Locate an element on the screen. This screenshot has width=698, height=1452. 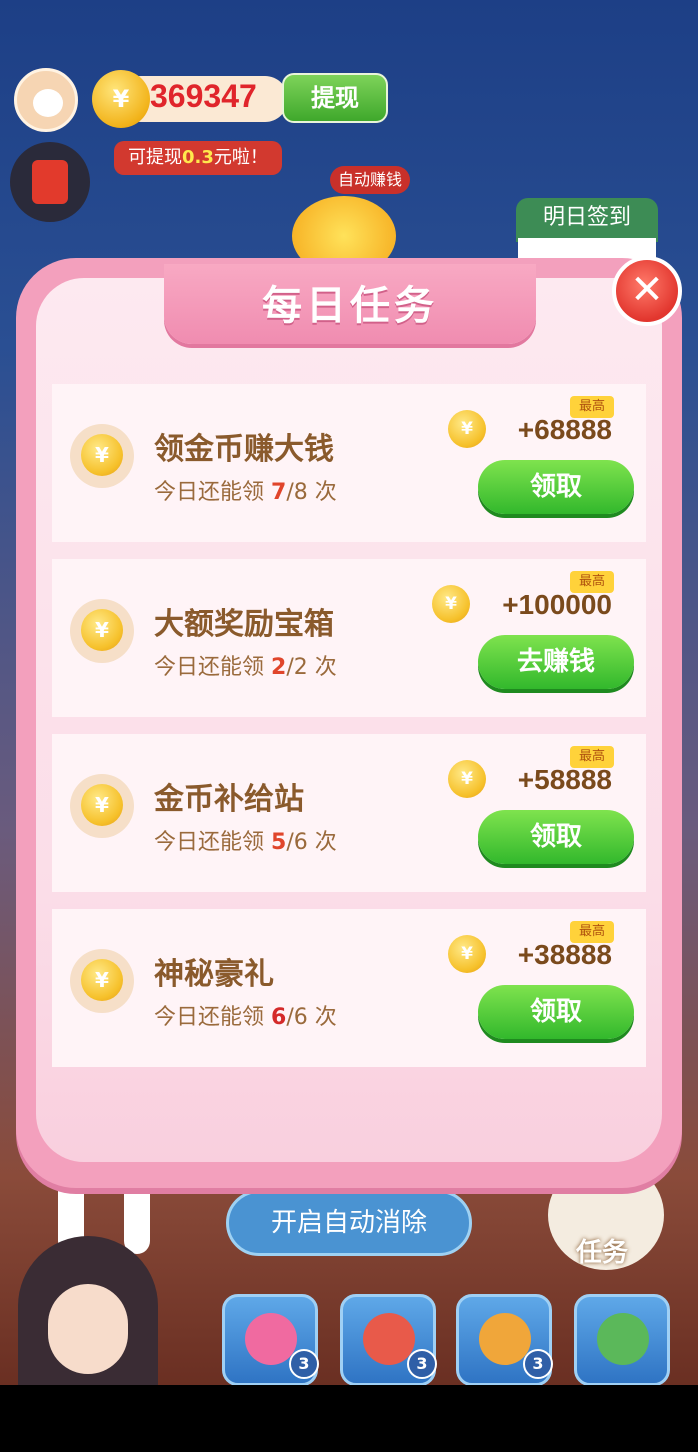
auto-earn-tag: 自动赚钱 is located at coordinates (370, 180).